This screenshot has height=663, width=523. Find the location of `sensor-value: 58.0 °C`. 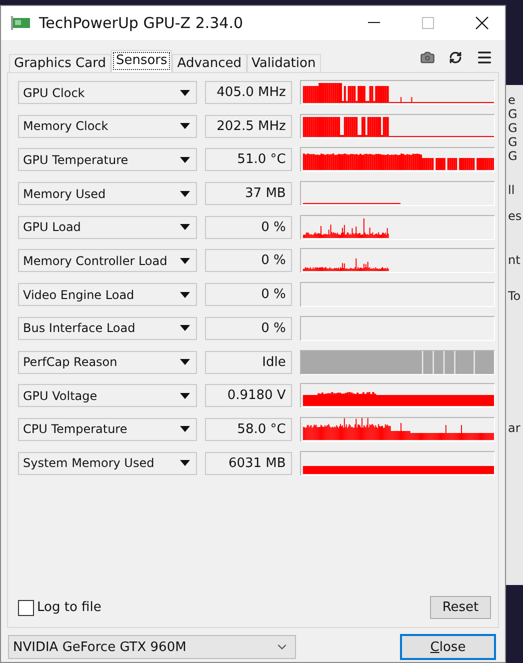

sensor-value: 58.0 °C is located at coordinates (248, 429).